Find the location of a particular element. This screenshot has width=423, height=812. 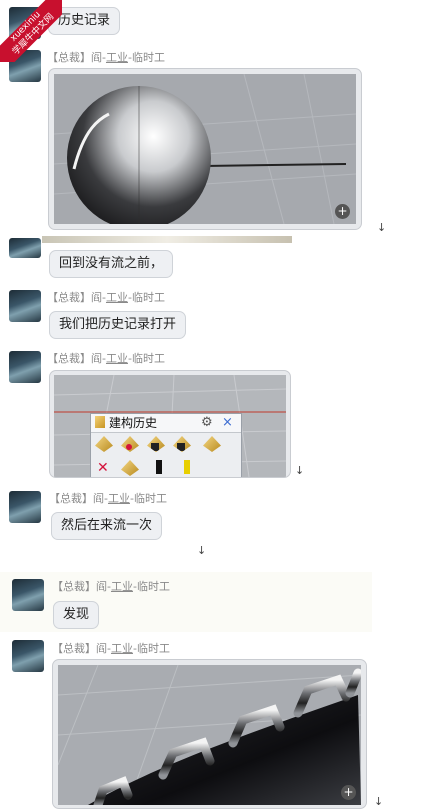

tube-render is located at coordinates (209, 735).